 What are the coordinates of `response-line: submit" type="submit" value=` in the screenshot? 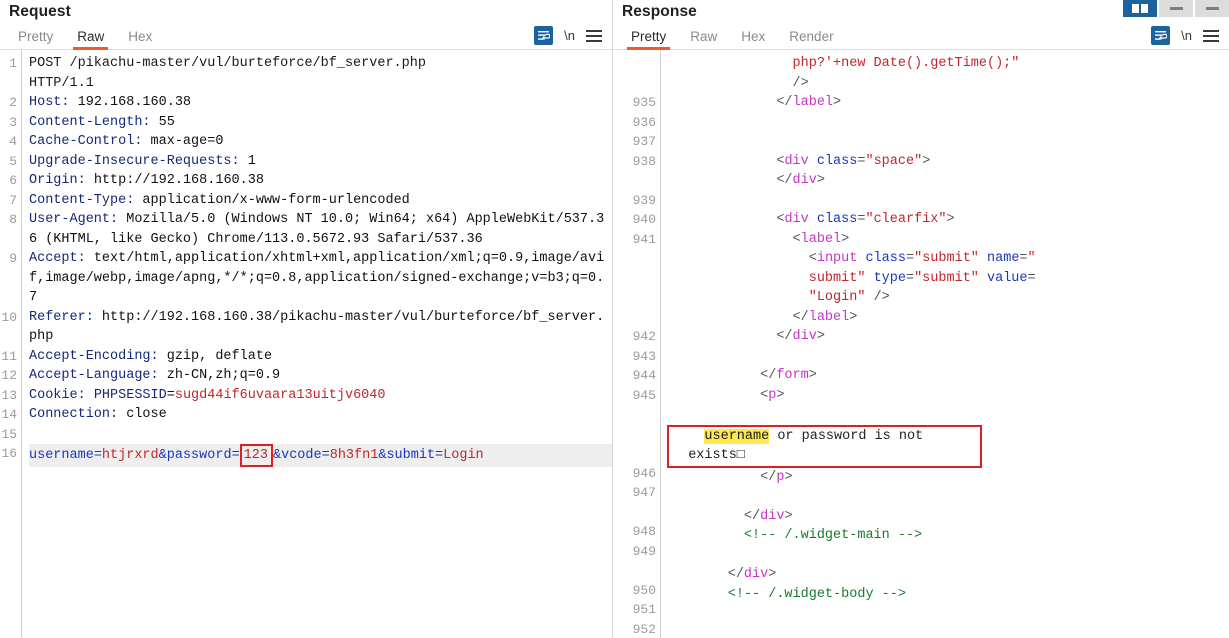 It's located at (922, 278).